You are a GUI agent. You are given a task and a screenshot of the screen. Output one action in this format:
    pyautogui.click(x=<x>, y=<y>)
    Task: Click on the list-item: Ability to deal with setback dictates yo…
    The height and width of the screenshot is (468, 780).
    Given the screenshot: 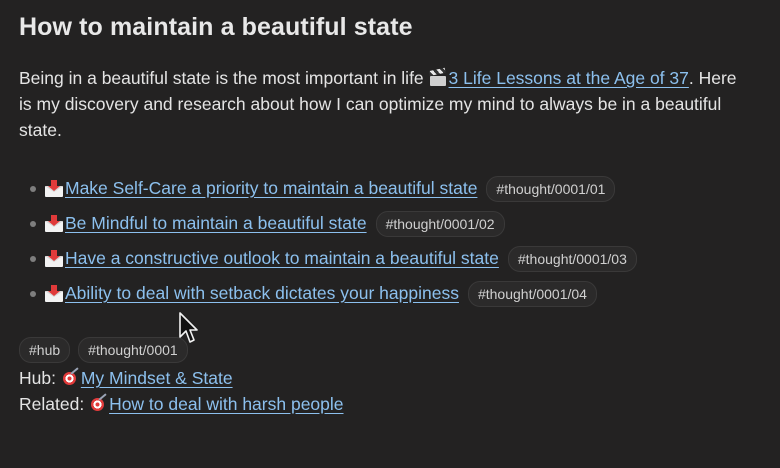 What is the action you would take?
    pyautogui.click(x=333, y=293)
    